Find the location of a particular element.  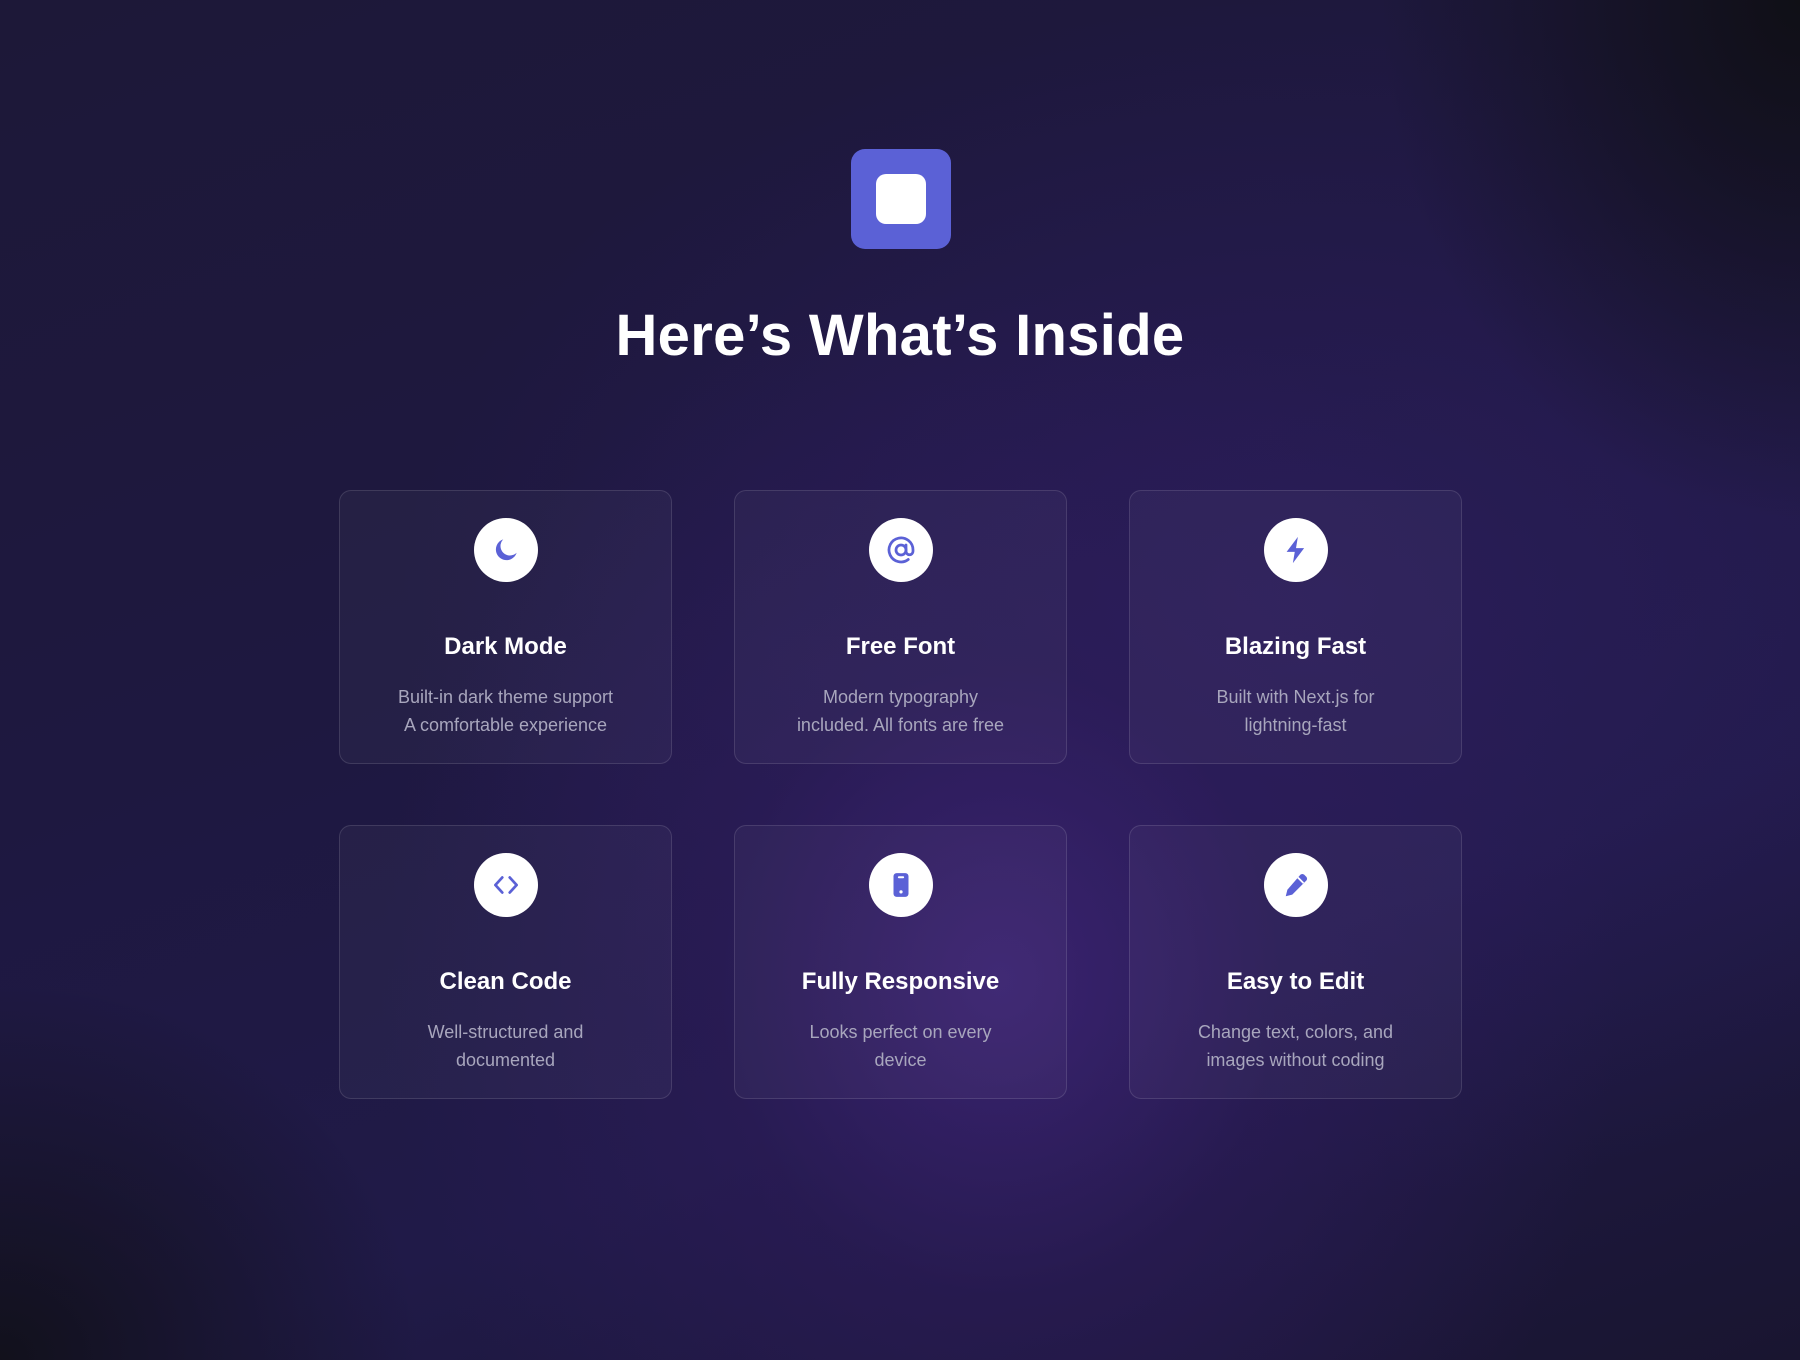

code-icon is located at coordinates (506, 885).